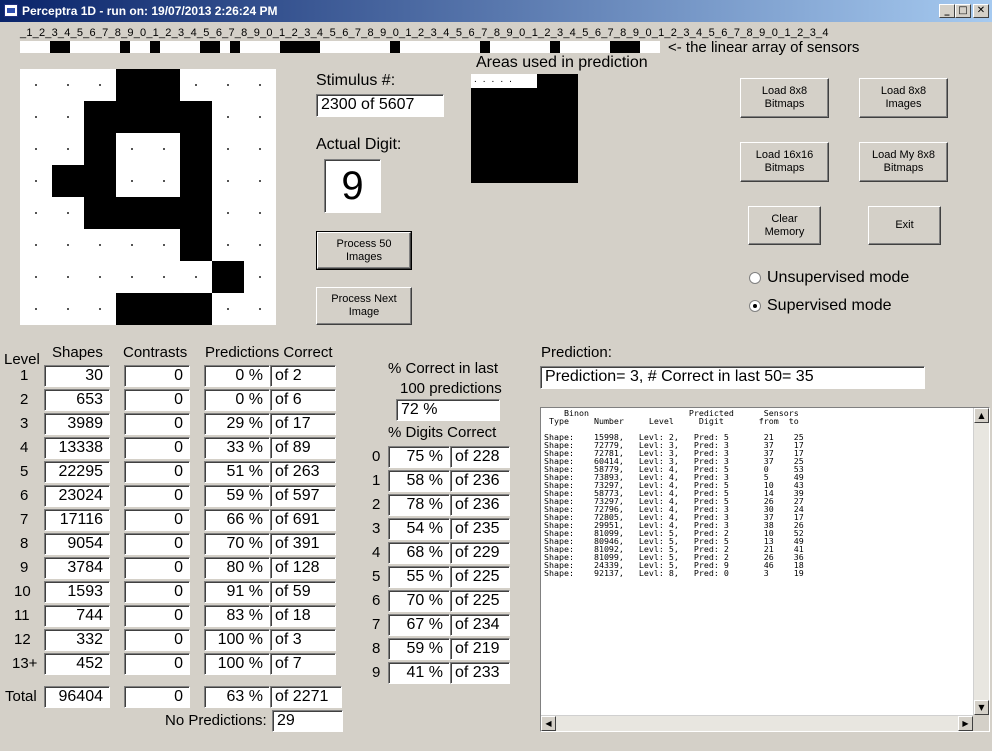 The height and width of the screenshot is (751, 992). I want to click on total-contrasts-field: 0, so click(157, 697).